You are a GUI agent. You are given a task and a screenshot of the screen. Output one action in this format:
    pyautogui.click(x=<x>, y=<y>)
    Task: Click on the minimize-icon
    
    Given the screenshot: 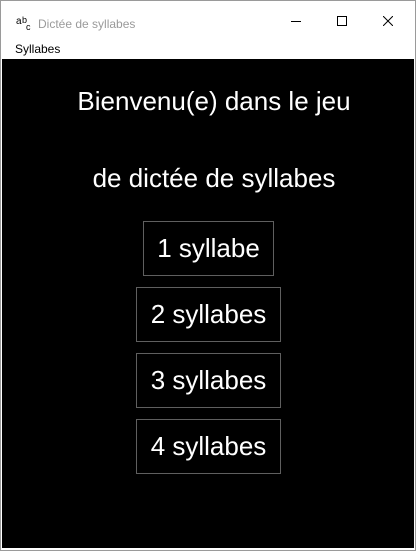 What is the action you would take?
    pyautogui.click(x=296, y=21)
    